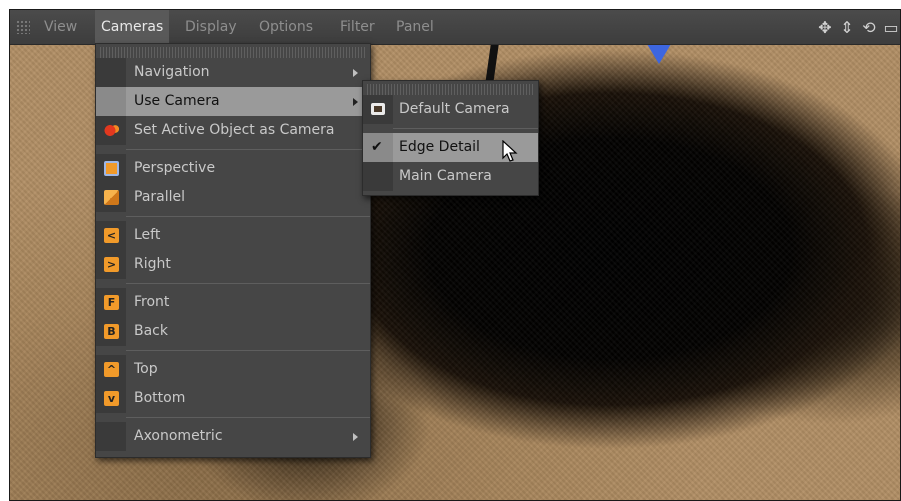  Describe the element at coordinates (211, 27) in the screenshot. I see `menu-display: Display` at that location.